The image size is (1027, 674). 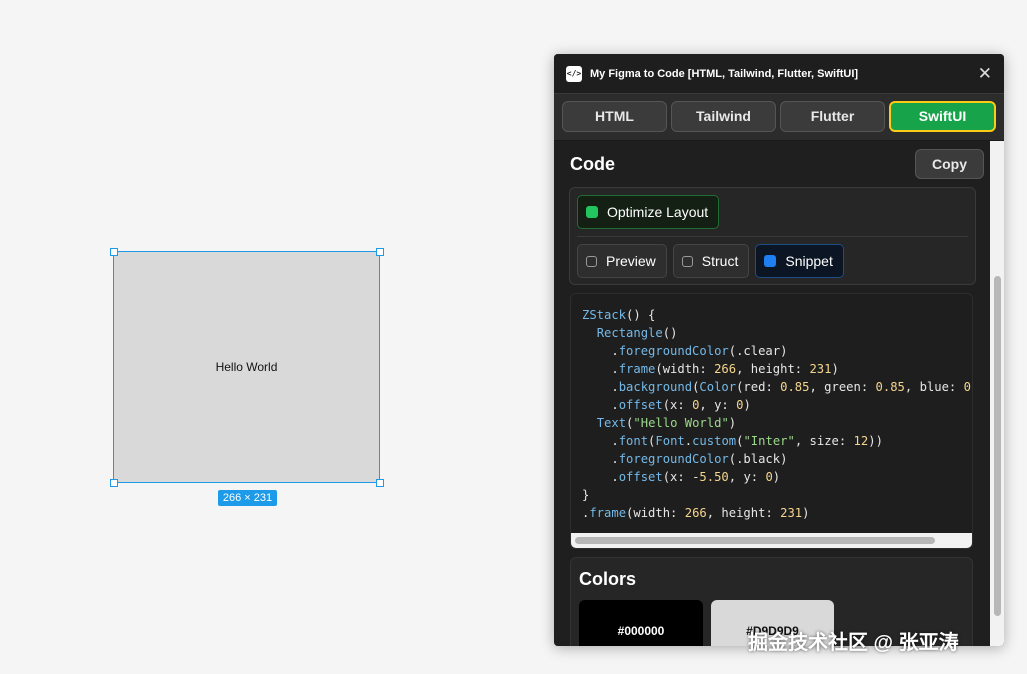 I want to click on resize-handle-bottom-right, so click(x=380, y=483).